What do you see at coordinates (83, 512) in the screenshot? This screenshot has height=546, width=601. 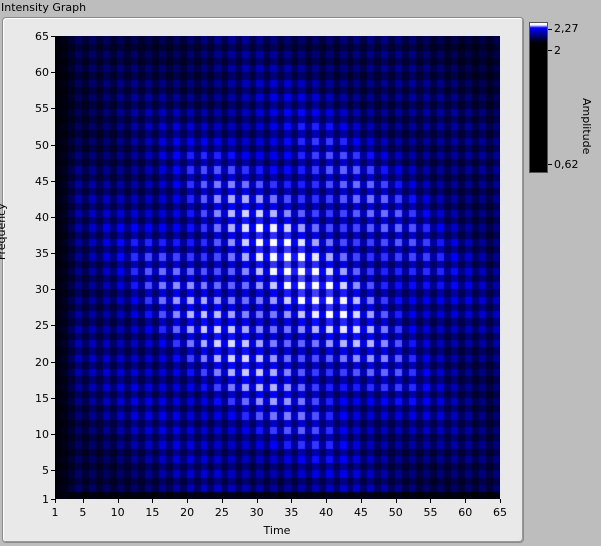 I see `x-tick-label: 5` at bounding box center [83, 512].